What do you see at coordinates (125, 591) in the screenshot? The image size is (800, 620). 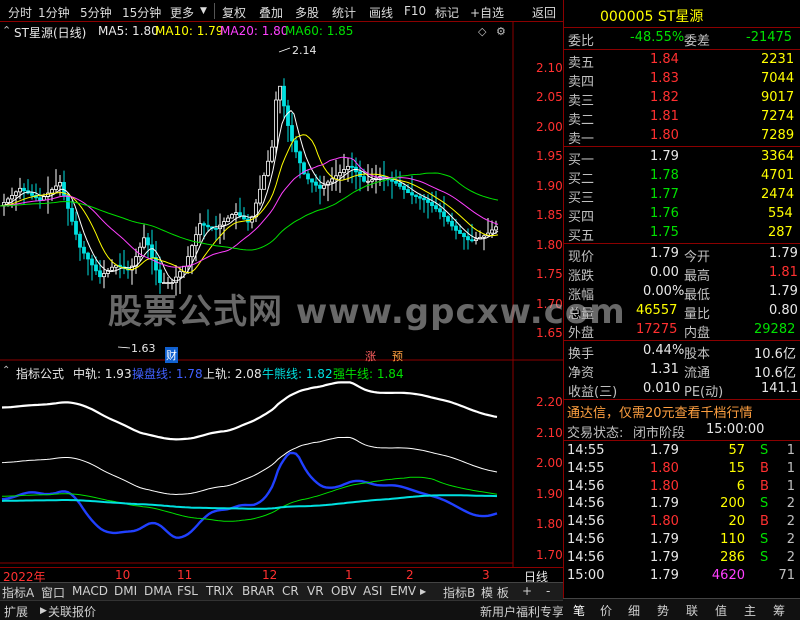 I see `tab-dmi: DMI` at bounding box center [125, 591].